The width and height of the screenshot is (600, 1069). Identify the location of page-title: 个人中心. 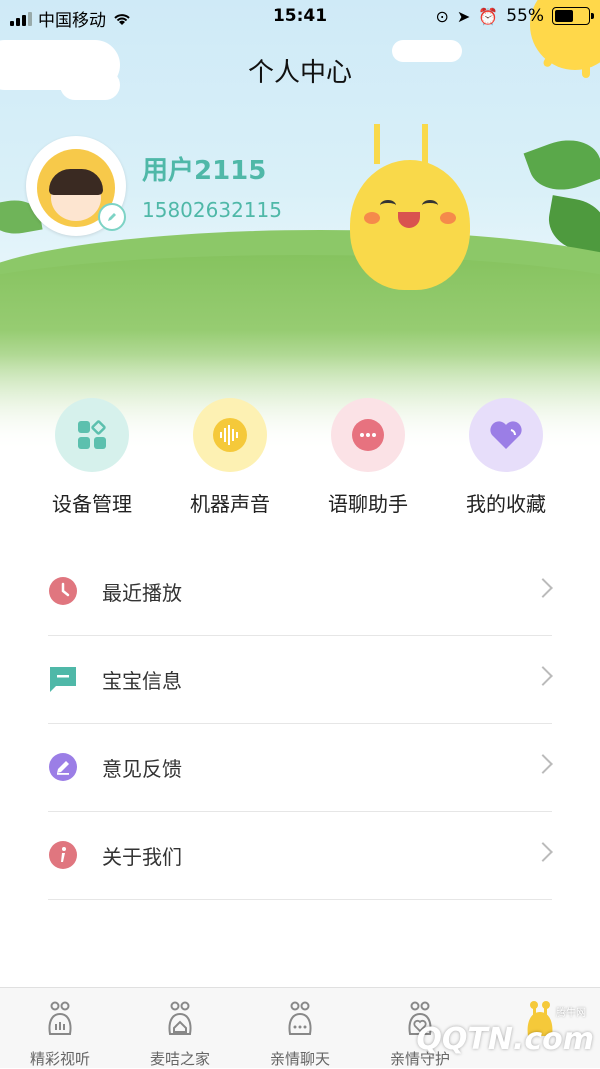
(299, 73).